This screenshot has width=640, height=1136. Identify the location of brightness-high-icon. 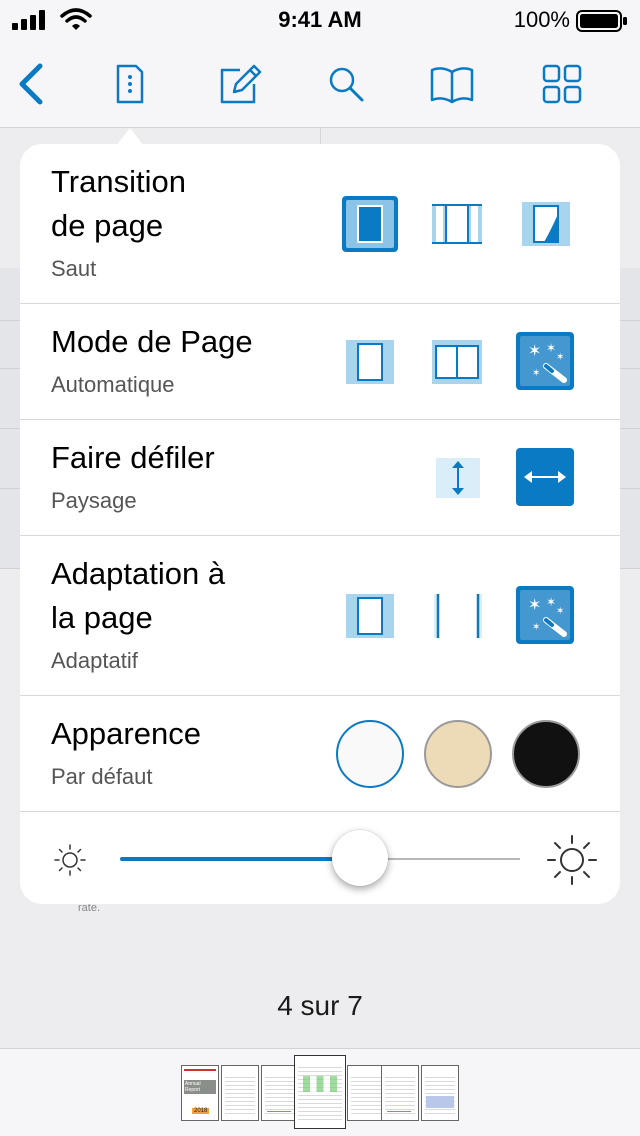
(572, 860).